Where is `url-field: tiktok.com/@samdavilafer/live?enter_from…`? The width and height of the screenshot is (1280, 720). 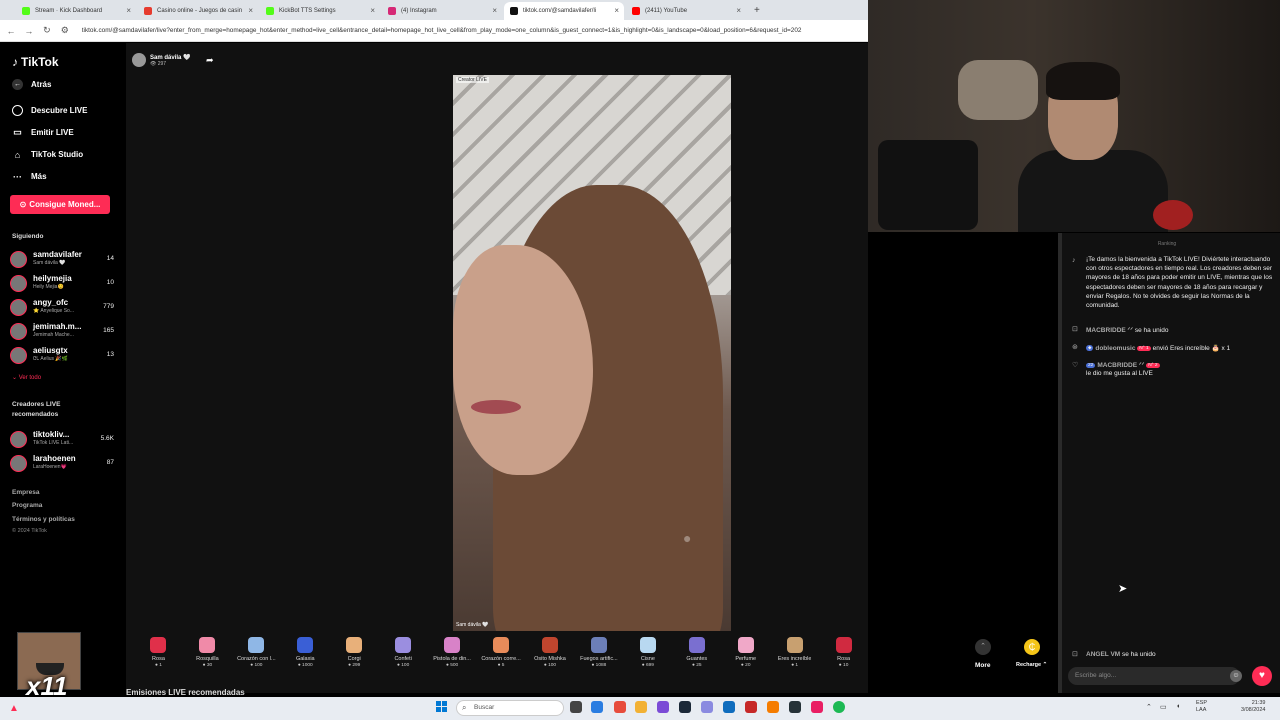
url-field: tiktok.com/@samdavilafer/live?enter_from… is located at coordinates (475, 30).